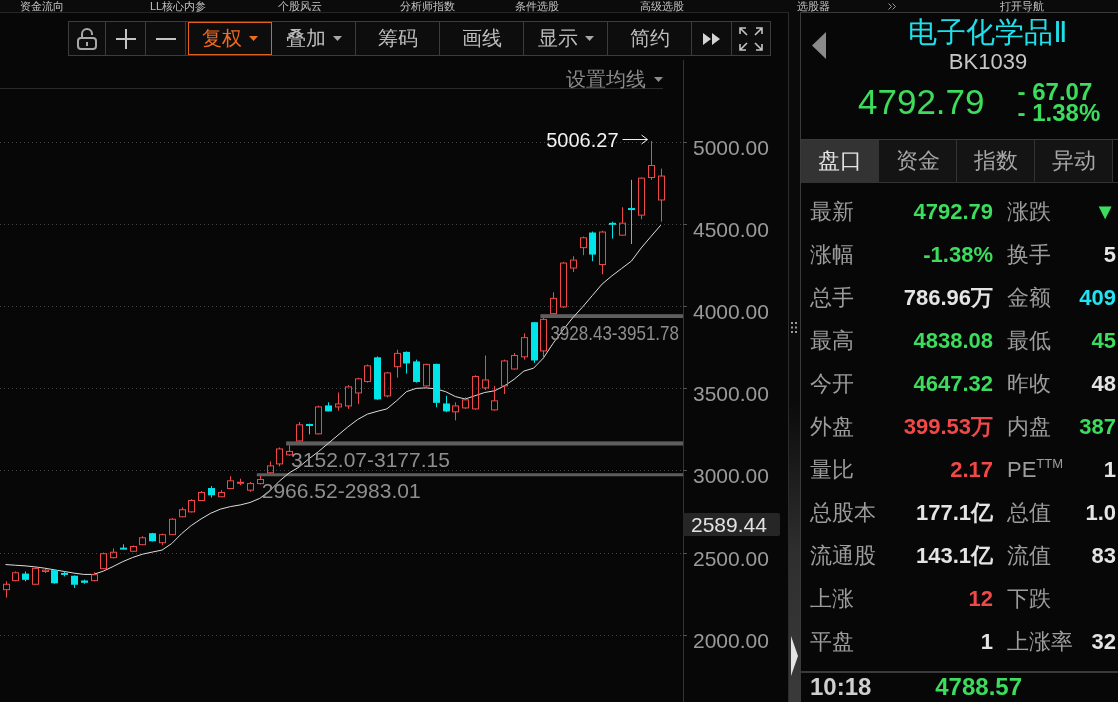 The image size is (1118, 702). What do you see at coordinates (1103, 340) in the screenshot?
I see `stat-value: 45` at bounding box center [1103, 340].